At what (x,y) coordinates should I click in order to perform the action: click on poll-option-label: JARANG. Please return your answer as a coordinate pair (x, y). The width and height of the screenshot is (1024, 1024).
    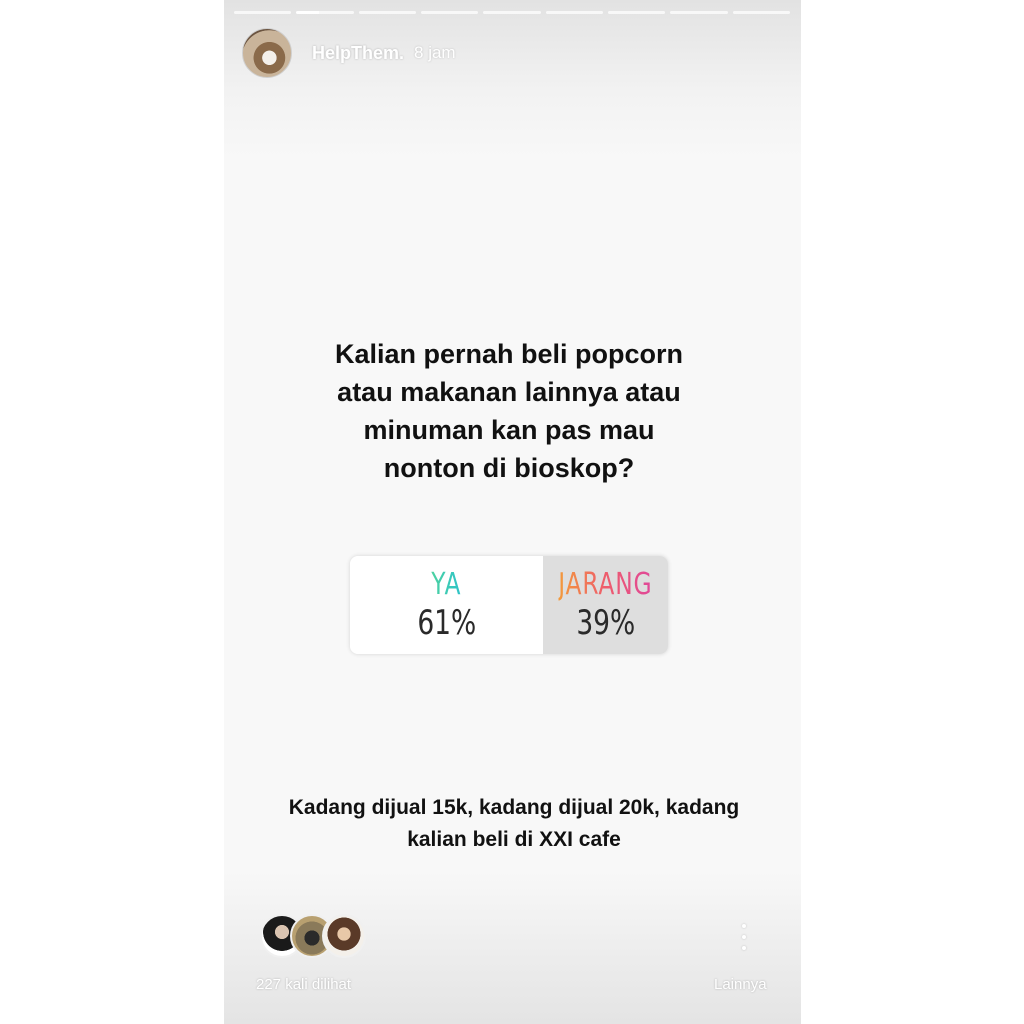
    Looking at the image, I should click on (605, 584).